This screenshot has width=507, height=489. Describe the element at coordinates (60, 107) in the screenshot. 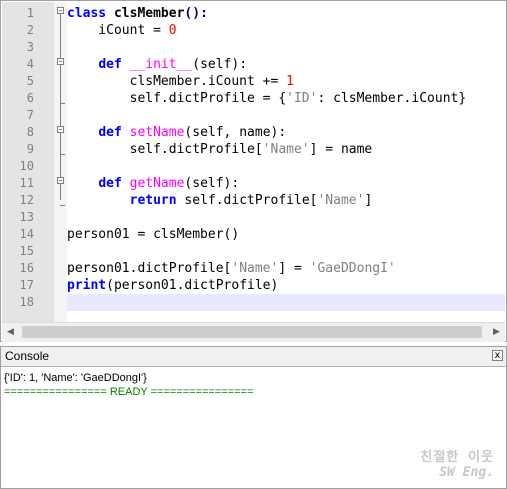

I see `fold-line-class` at that location.